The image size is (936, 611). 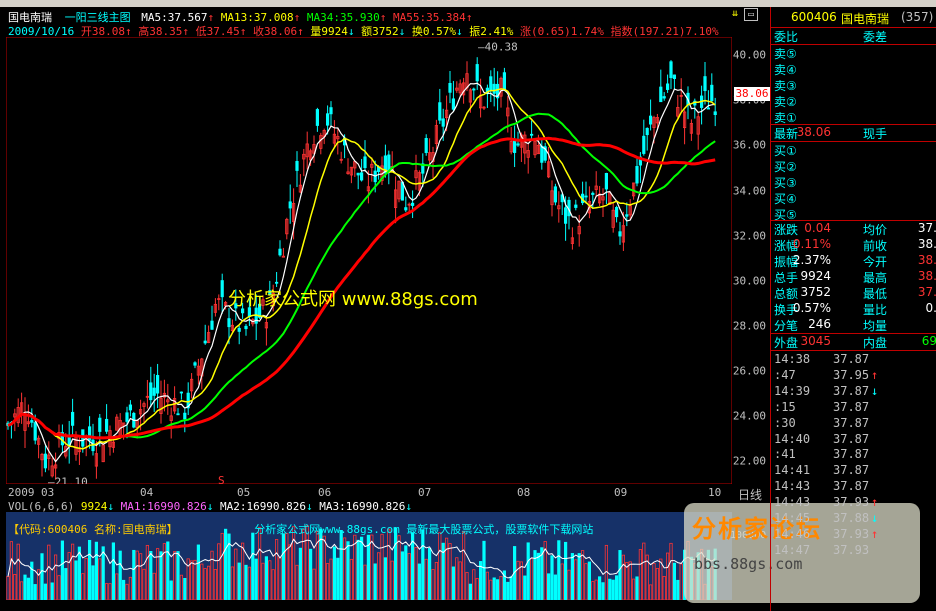 What do you see at coordinates (815, 292) in the screenshot?
I see `stat-value: 3752` at bounding box center [815, 292].